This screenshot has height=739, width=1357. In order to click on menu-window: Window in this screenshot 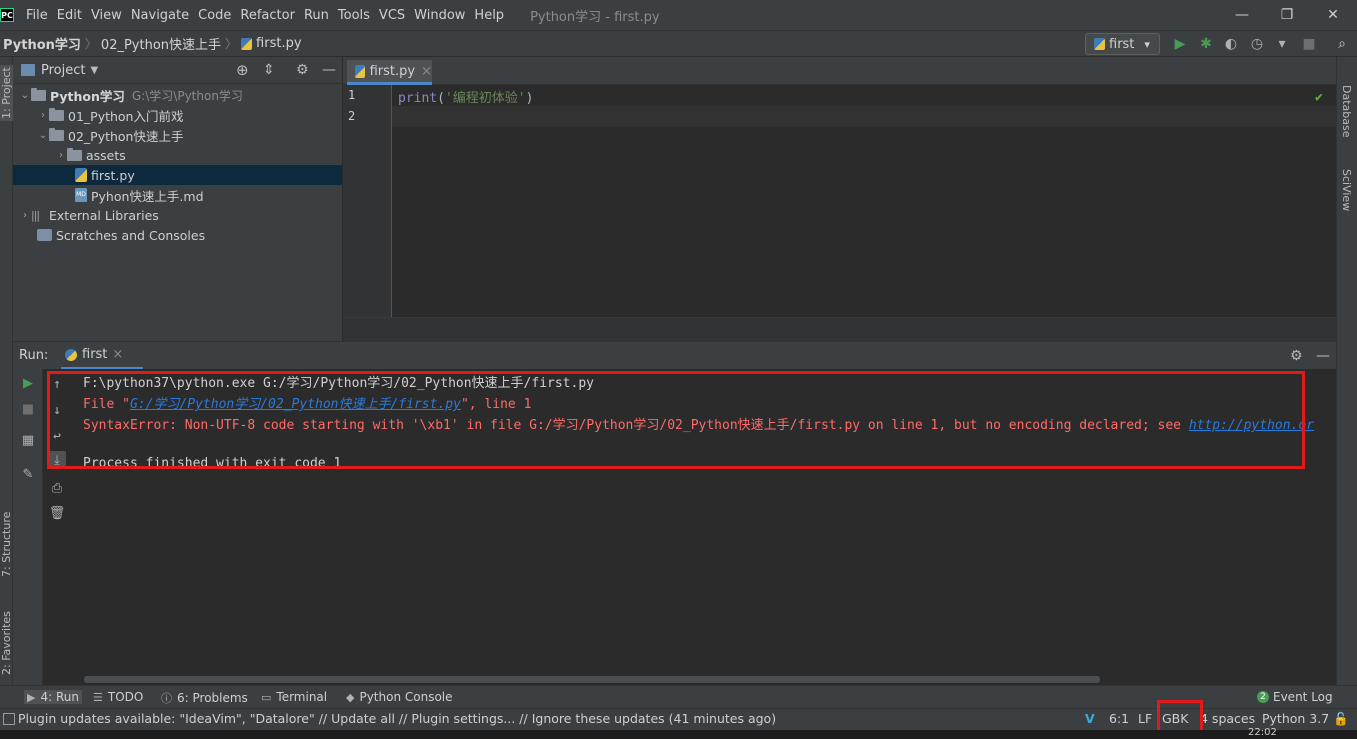, I will do `click(439, 15)`.